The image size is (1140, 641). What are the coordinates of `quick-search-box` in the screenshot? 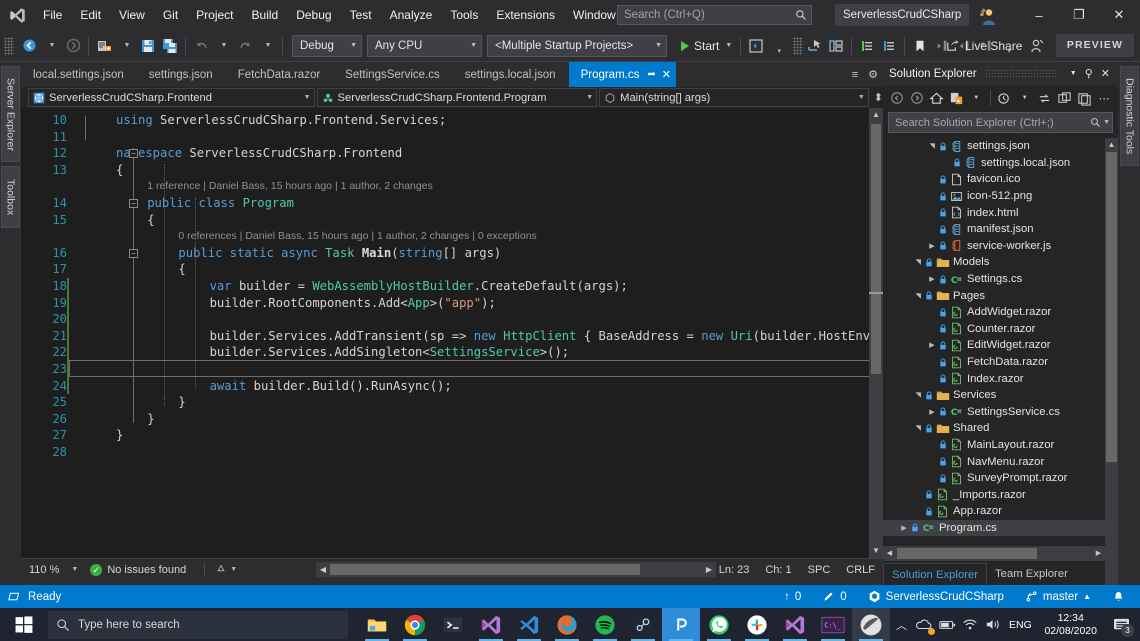 It's located at (714, 15).